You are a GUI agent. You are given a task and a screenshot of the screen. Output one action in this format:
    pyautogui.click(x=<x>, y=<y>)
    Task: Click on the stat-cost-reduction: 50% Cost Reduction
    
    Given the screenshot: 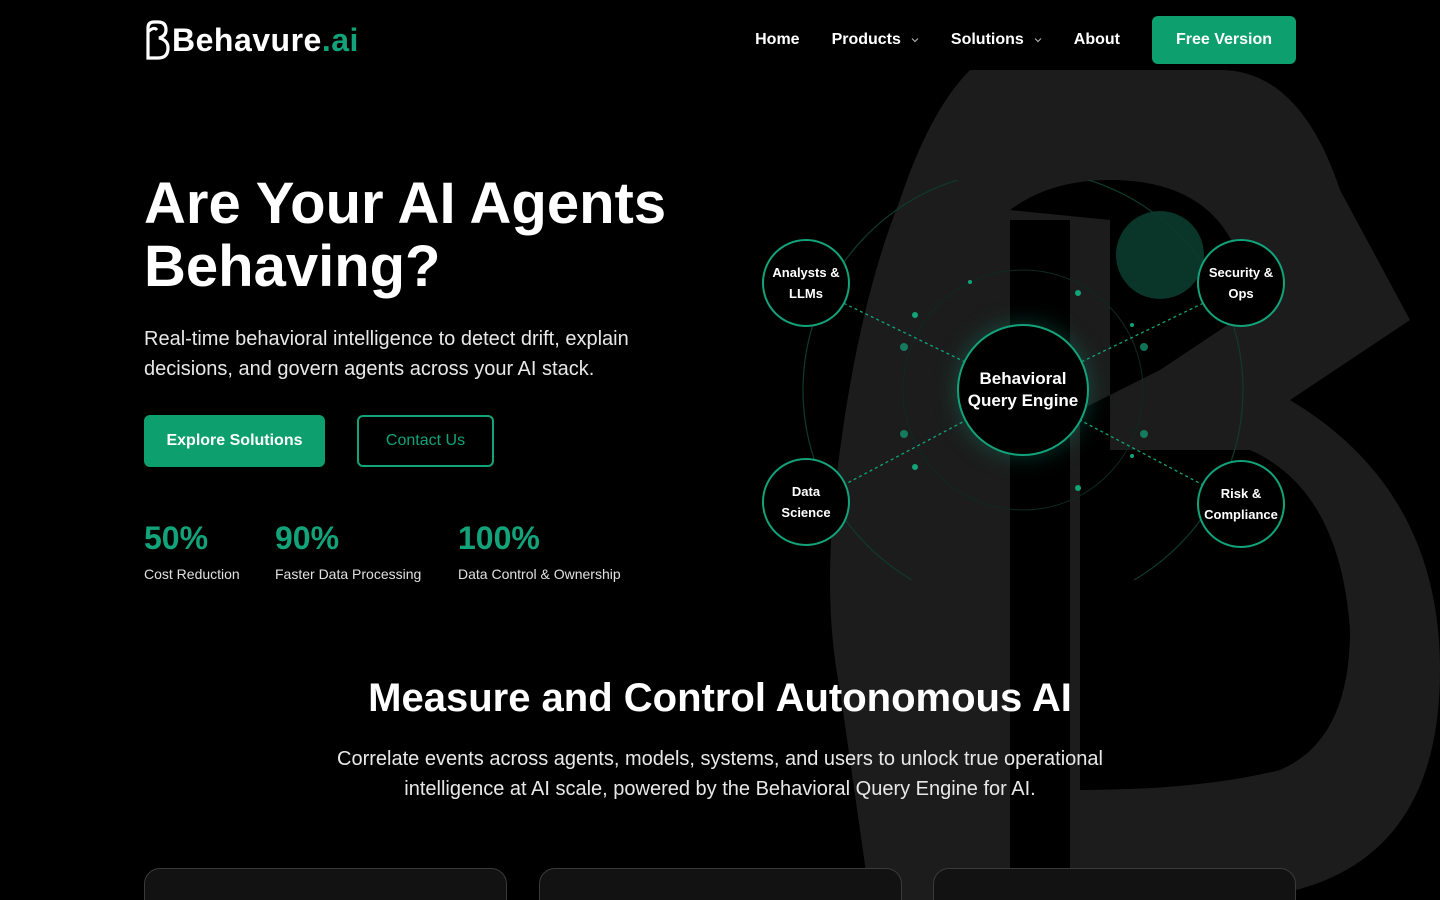 What is the action you would take?
    pyautogui.click(x=192, y=550)
    